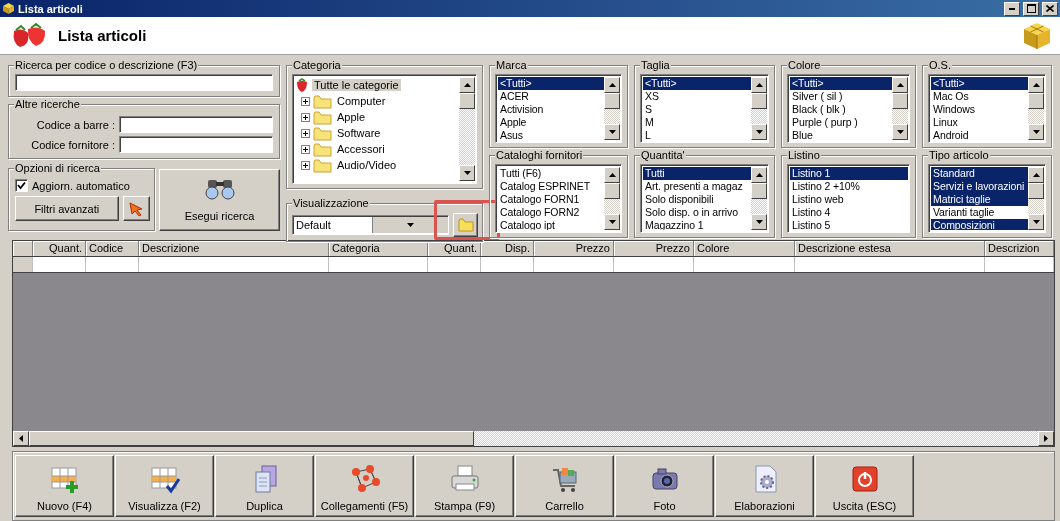  What do you see at coordinates (551, 173) in the screenshot?
I see `list-item: Tutti (F6)` at bounding box center [551, 173].